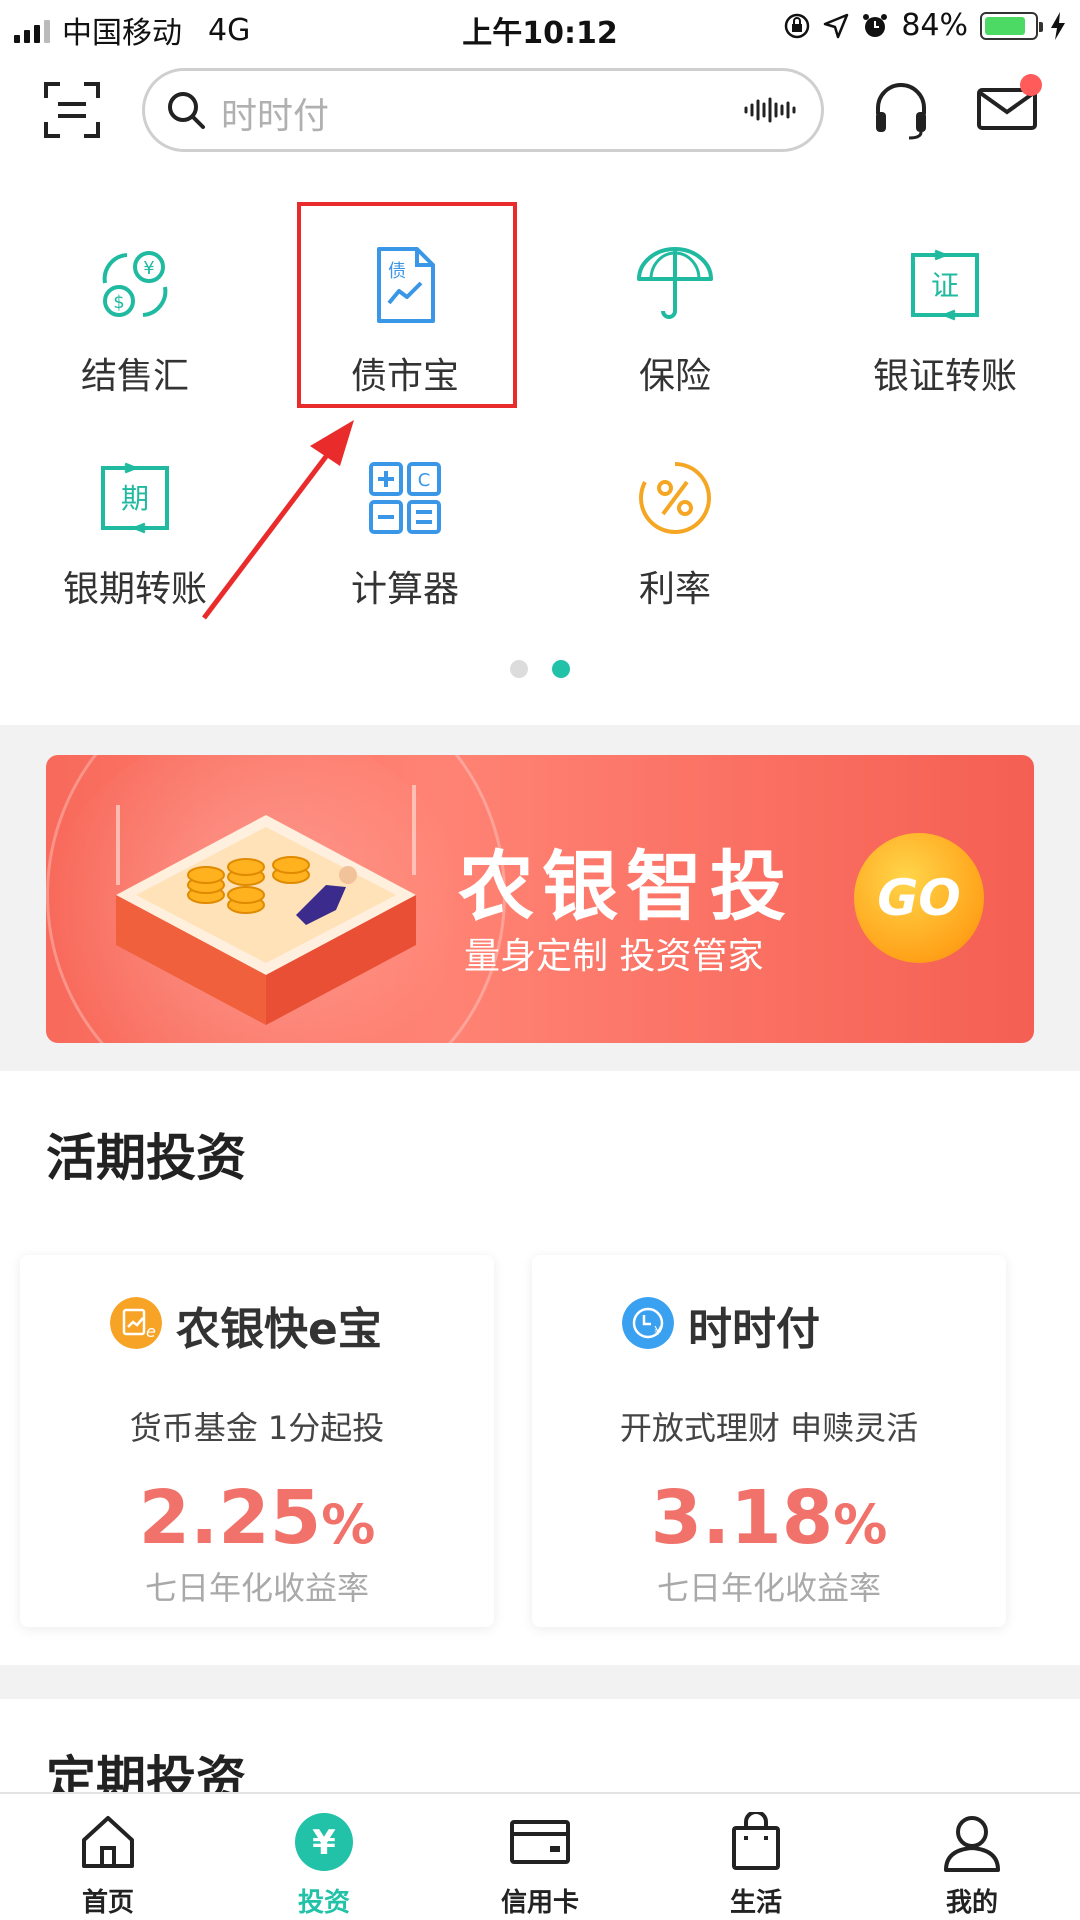 The image size is (1080, 1920). What do you see at coordinates (519, 669) in the screenshot?
I see `page-dot-inactive` at bounding box center [519, 669].